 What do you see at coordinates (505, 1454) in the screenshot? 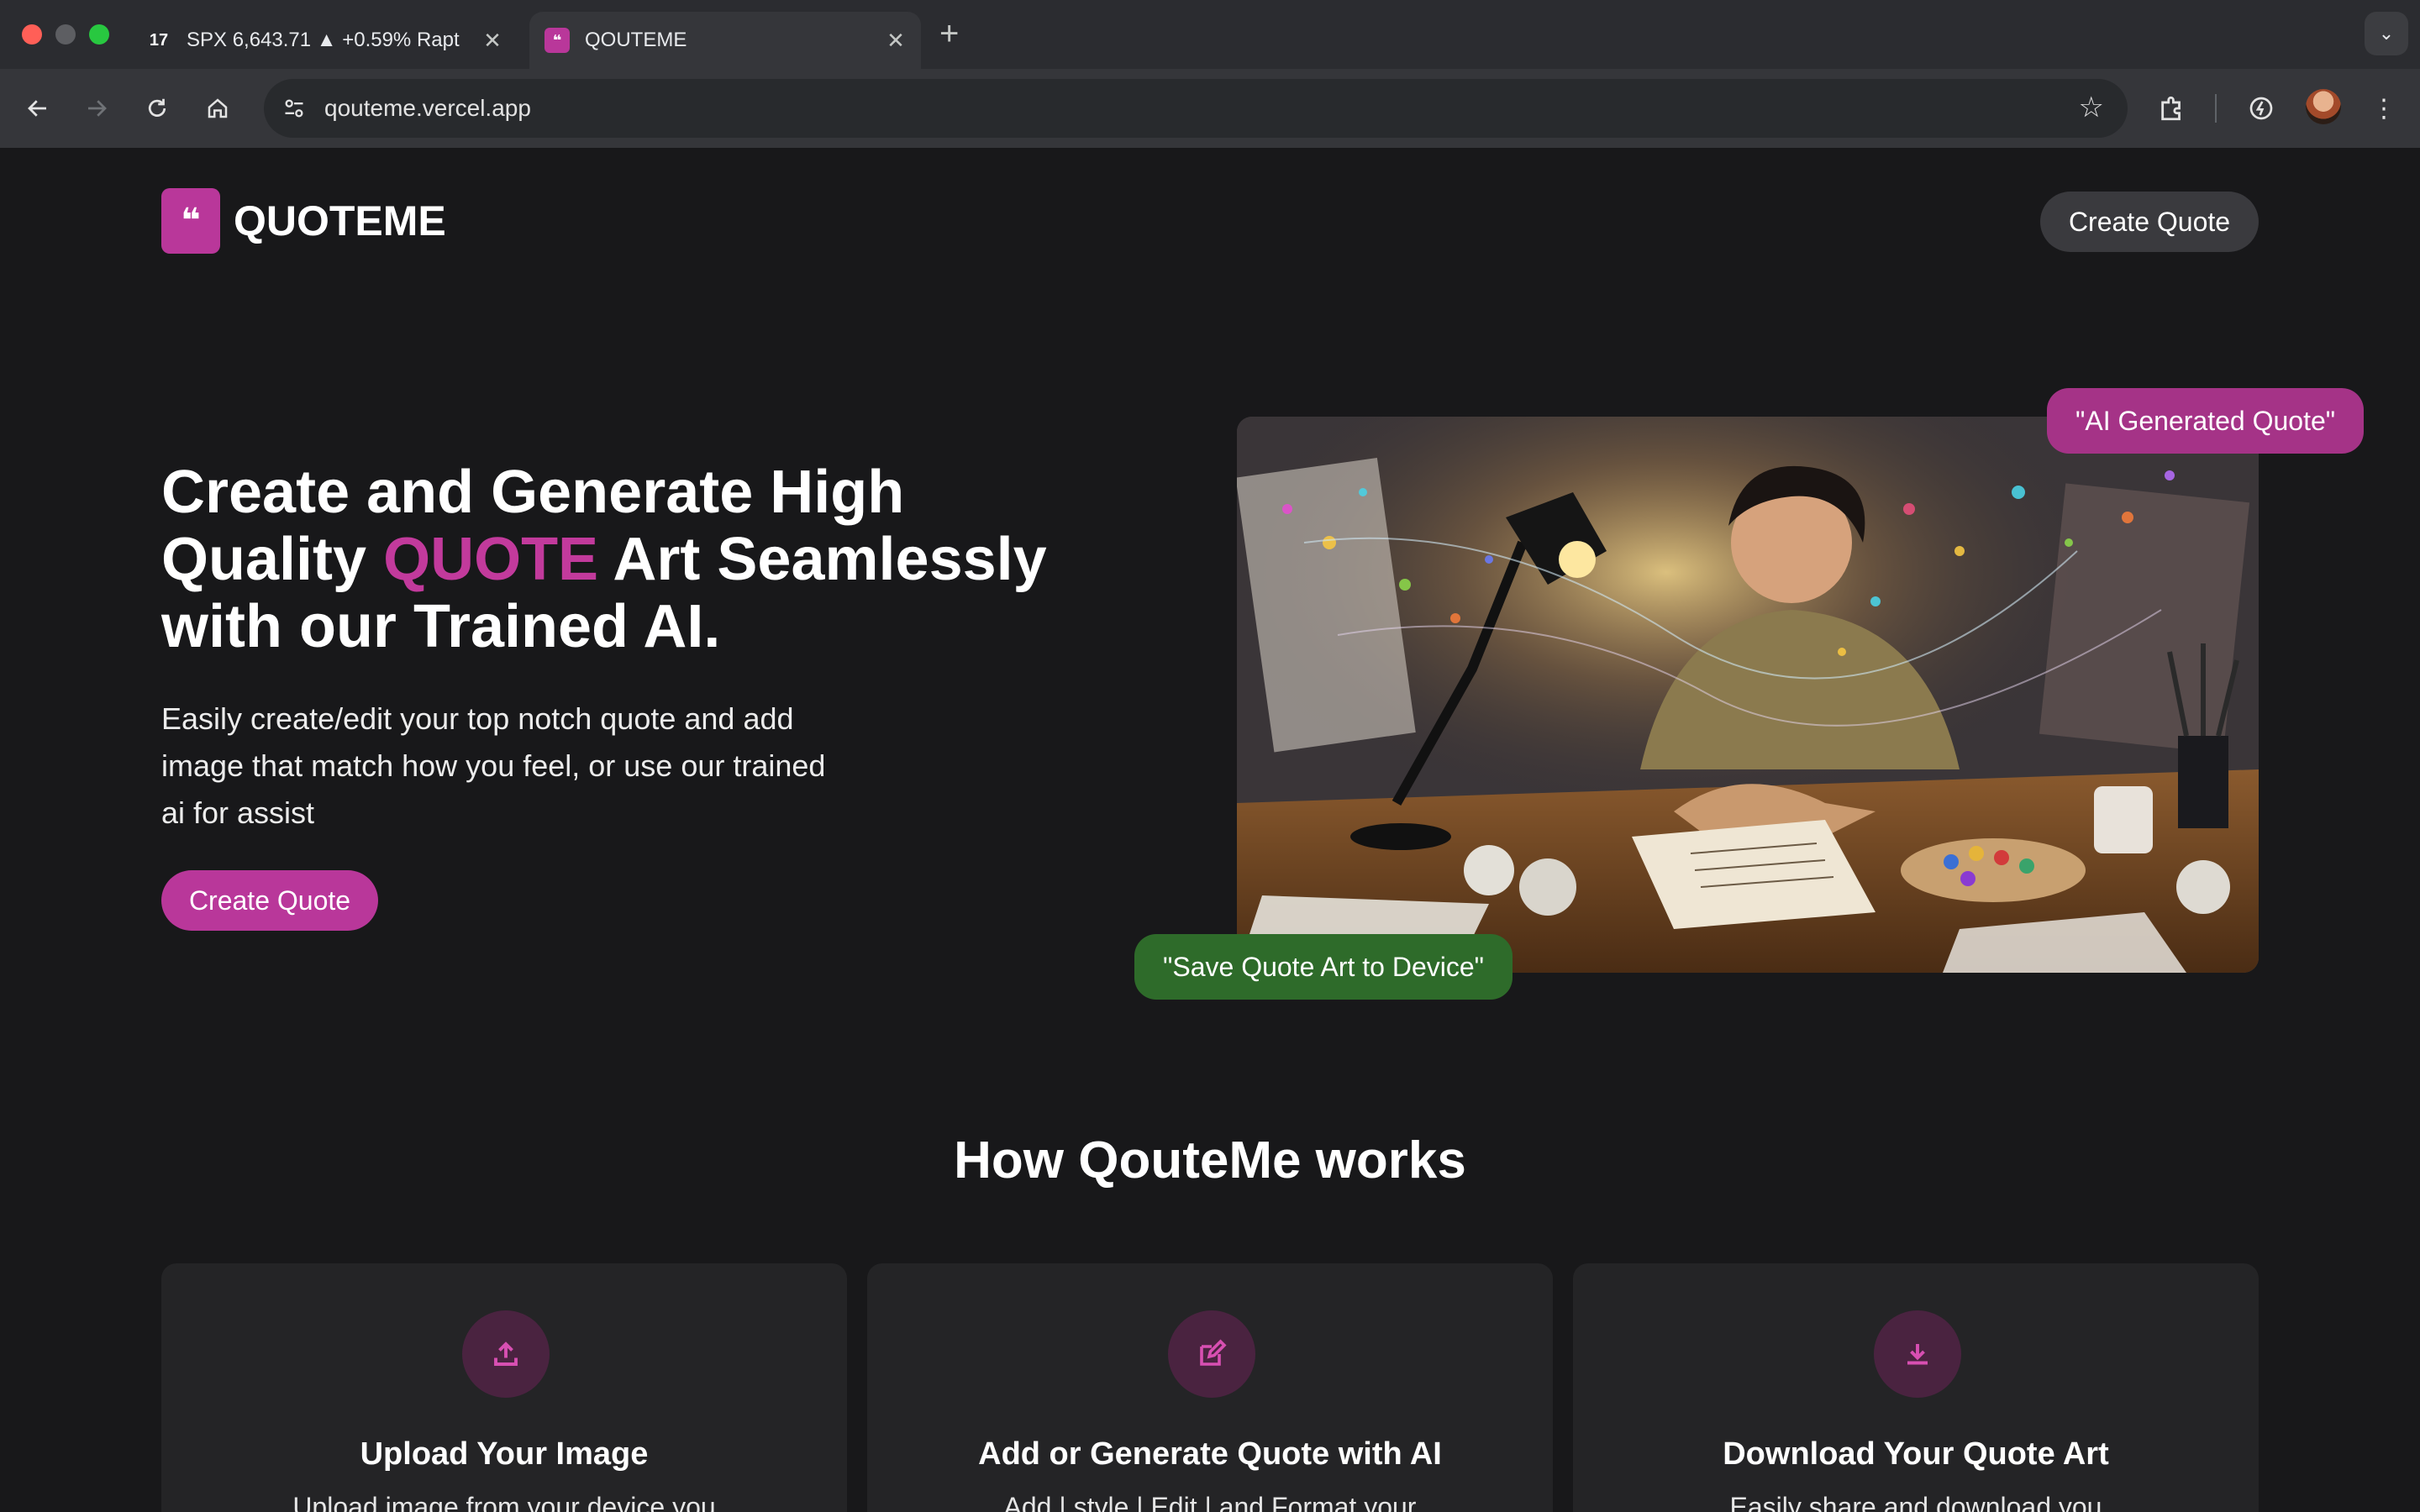
I see `feature-title: Upload Your Image` at bounding box center [505, 1454].